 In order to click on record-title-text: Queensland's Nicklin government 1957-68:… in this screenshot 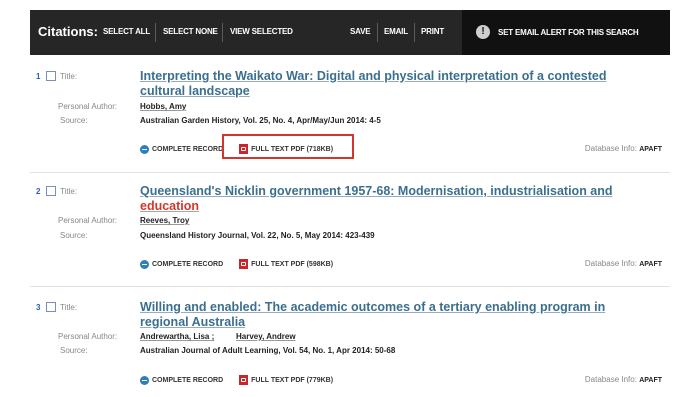, I will do `click(376, 191)`.